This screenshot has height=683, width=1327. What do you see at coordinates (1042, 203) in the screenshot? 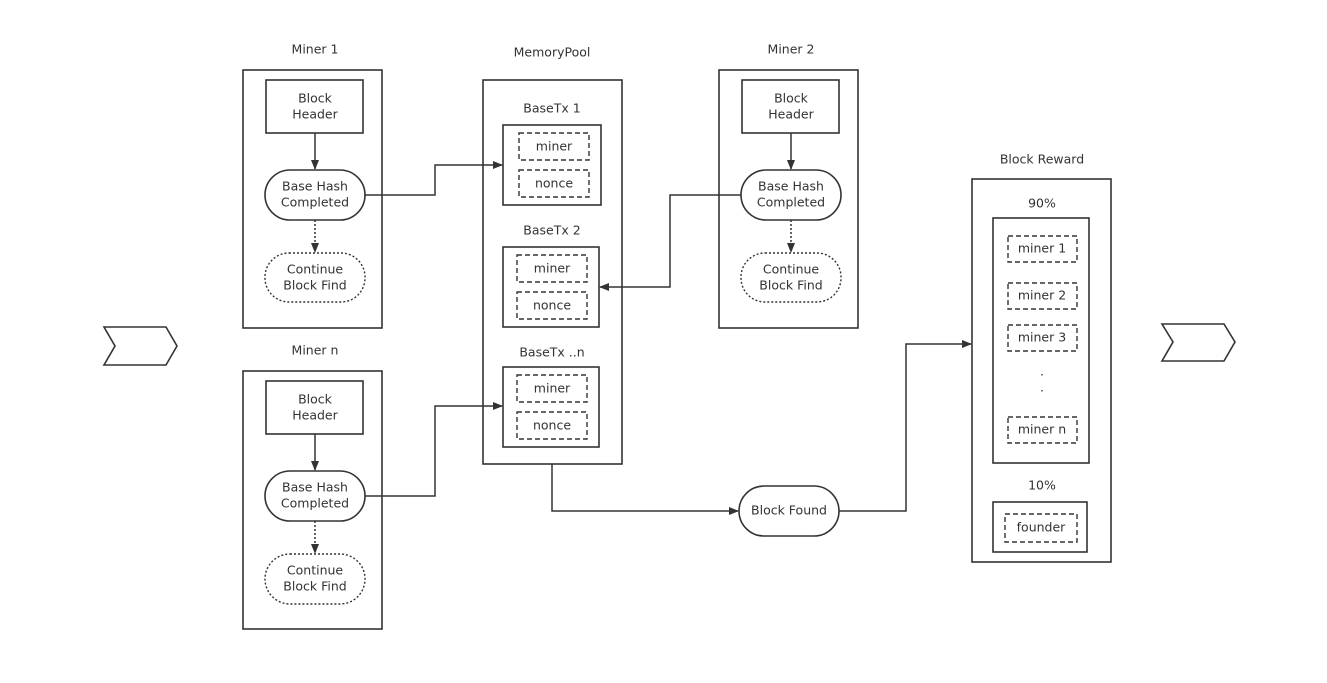
I see `miners-share-label: 90%` at bounding box center [1042, 203].